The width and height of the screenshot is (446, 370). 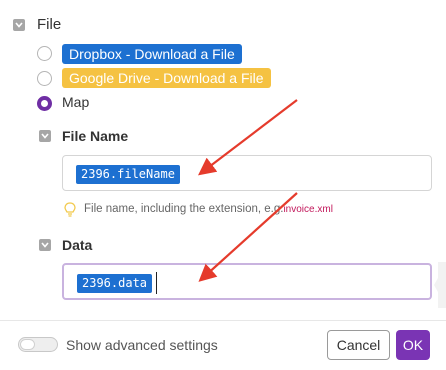 I want to click on file-name-hint-text: File name, including the extension, e.g., so click(x=184, y=209).